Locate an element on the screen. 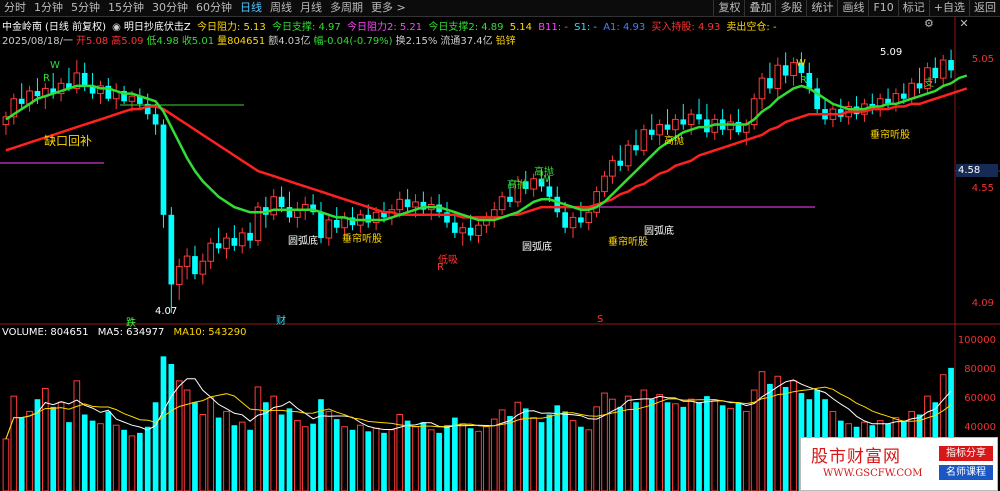 The image size is (1000, 491). event-s-marker: S is located at coordinates (600, 319).